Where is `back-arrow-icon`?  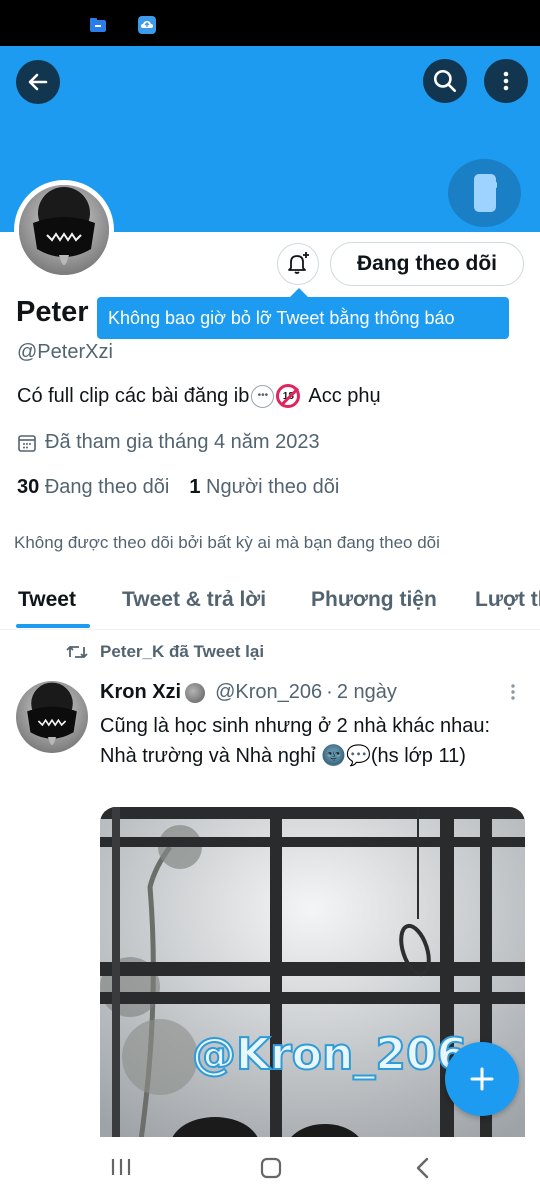
back-arrow-icon is located at coordinates (38, 82).